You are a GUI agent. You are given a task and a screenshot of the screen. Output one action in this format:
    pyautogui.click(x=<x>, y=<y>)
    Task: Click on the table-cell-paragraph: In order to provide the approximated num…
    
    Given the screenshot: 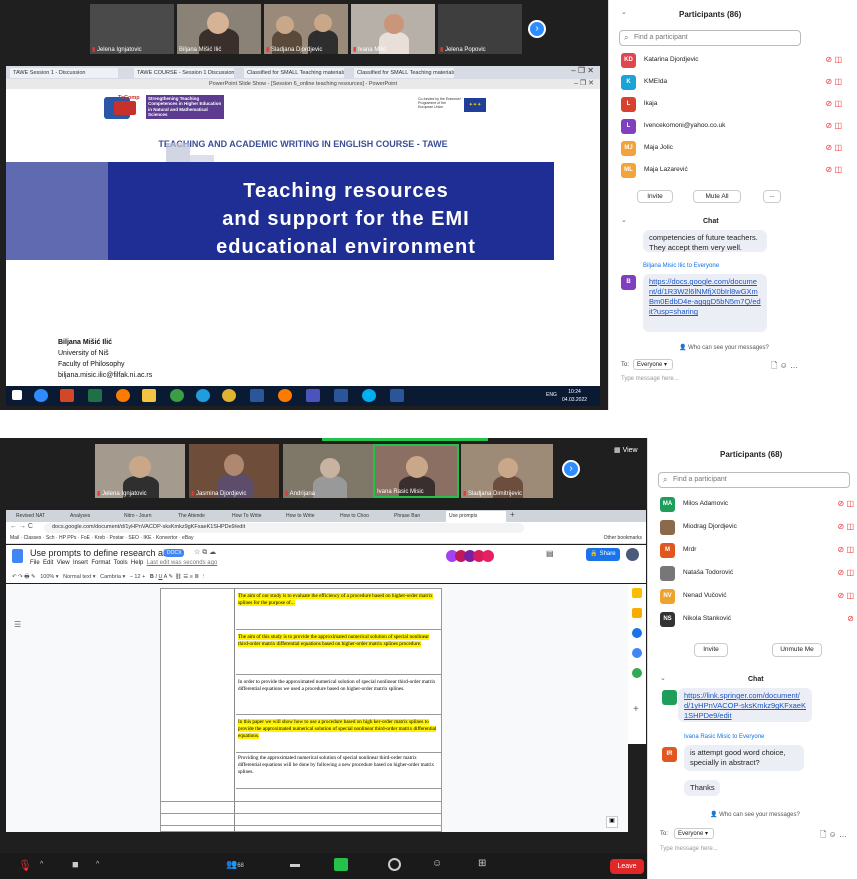 What is the action you would take?
    pyautogui.click(x=338, y=695)
    